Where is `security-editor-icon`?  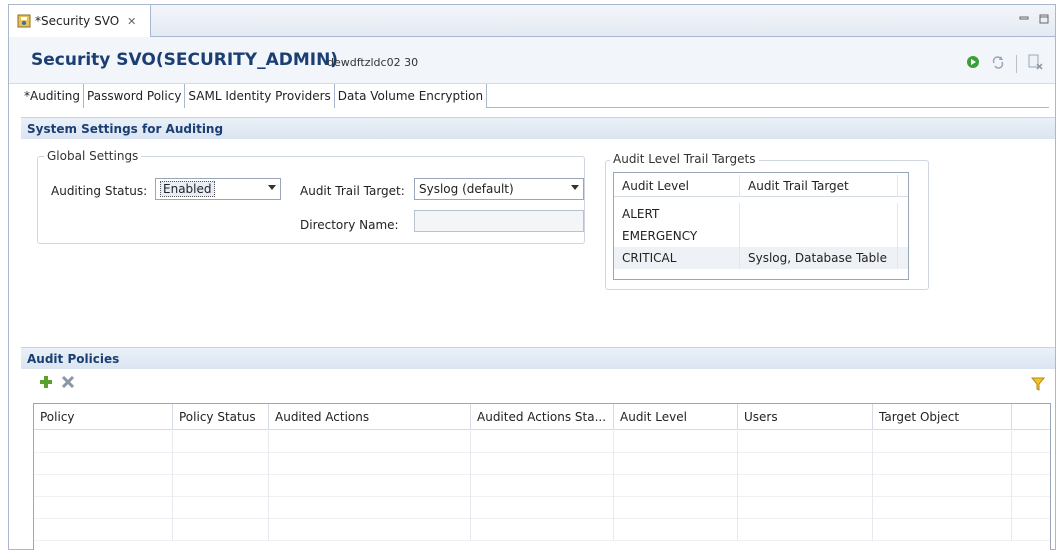
security-editor-icon is located at coordinates (24, 21).